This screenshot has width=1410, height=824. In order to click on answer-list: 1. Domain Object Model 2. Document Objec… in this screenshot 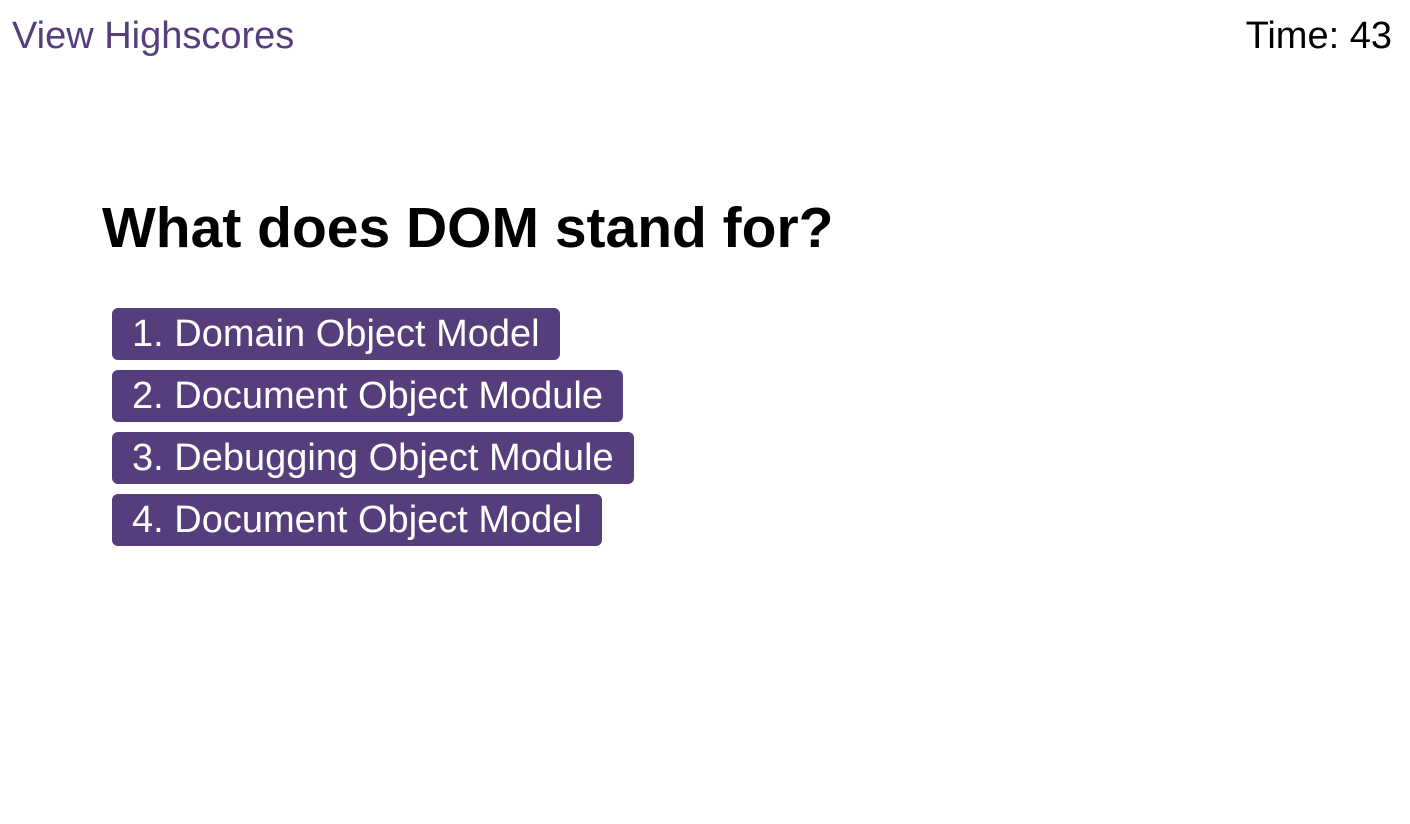, I will do `click(373, 432)`.